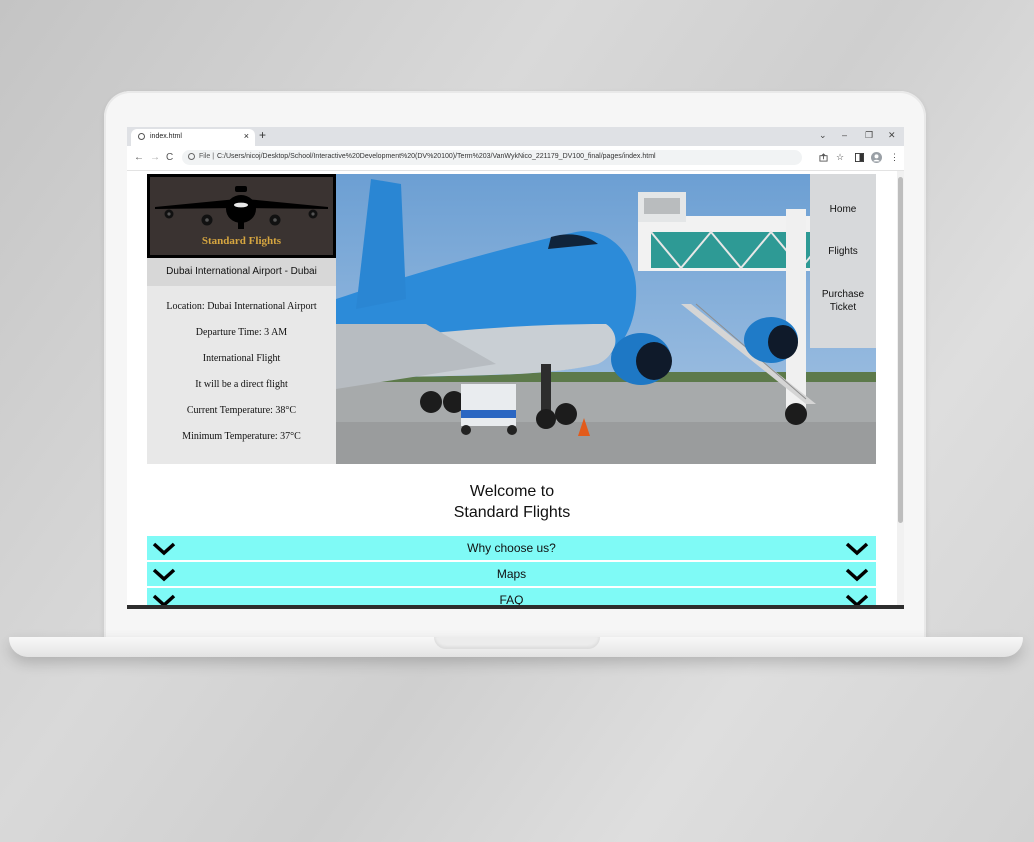 The height and width of the screenshot is (842, 1034). I want to click on accordion-label: Maps, so click(511, 574).